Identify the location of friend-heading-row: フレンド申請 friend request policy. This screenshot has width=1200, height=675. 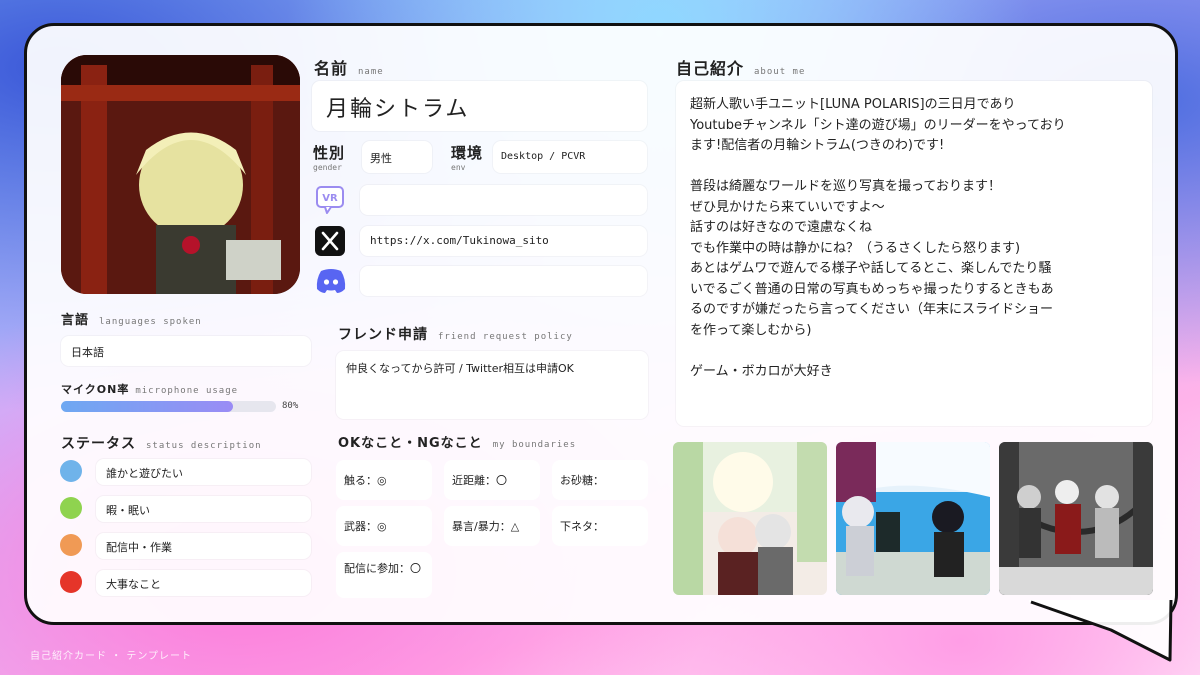
(493, 334).